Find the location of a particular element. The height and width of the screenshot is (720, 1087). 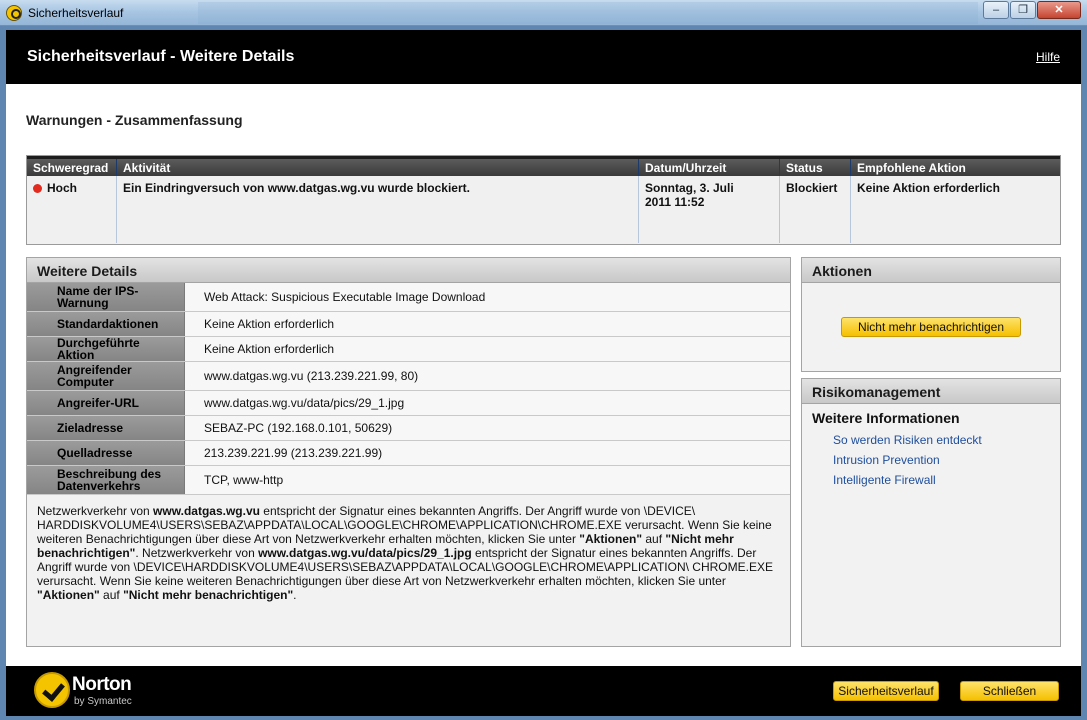

window-title: Sicherheitsverlauf is located at coordinates (76, 13).